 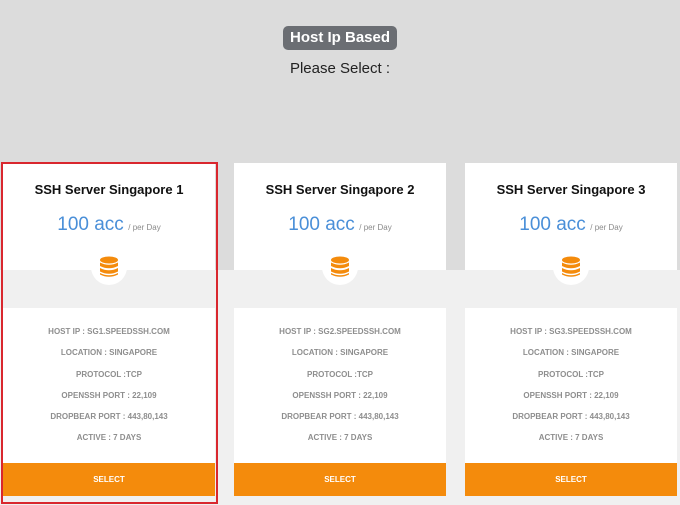 I want to click on spec-host: HOST IP : SG1.SPEEDSSH.COM, so click(x=109, y=331).